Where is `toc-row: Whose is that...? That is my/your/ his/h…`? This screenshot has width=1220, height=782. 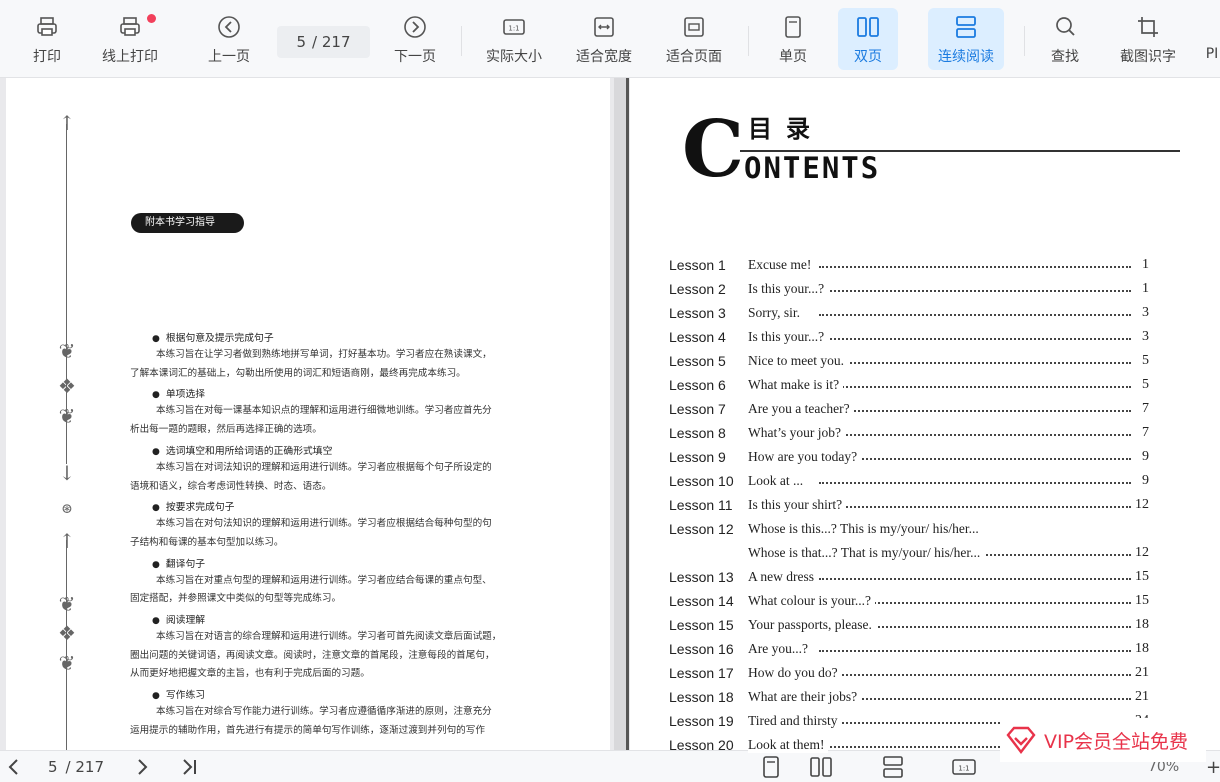 toc-row: Whose is that...? That is my/your/ his/h… is located at coordinates (909, 557).